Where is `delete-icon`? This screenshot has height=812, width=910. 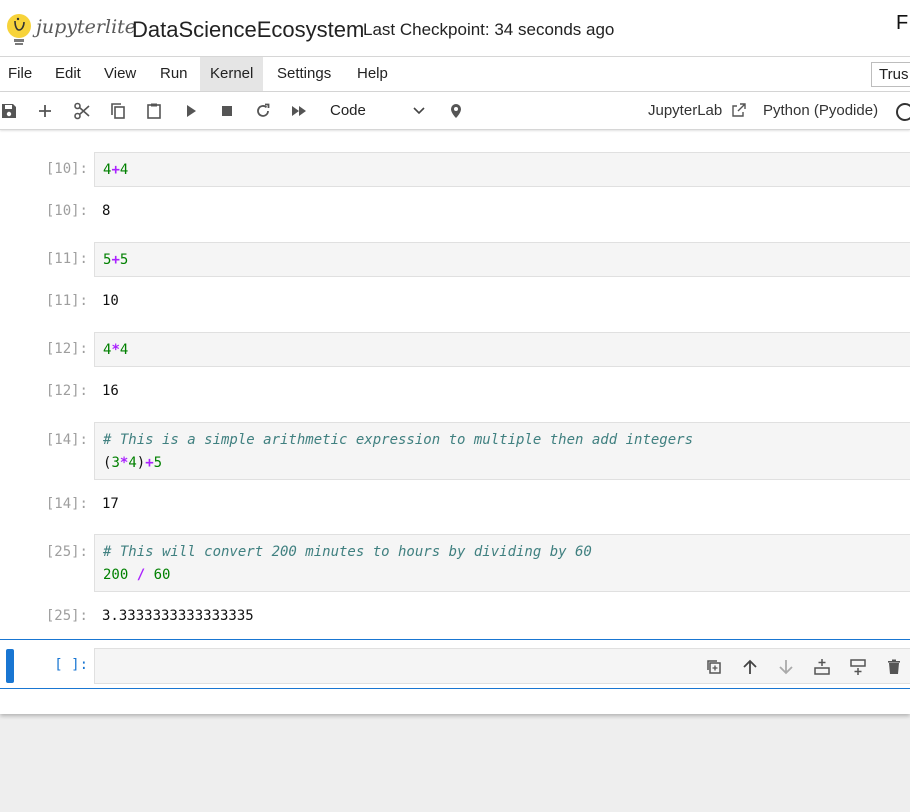
delete-icon is located at coordinates (894, 666).